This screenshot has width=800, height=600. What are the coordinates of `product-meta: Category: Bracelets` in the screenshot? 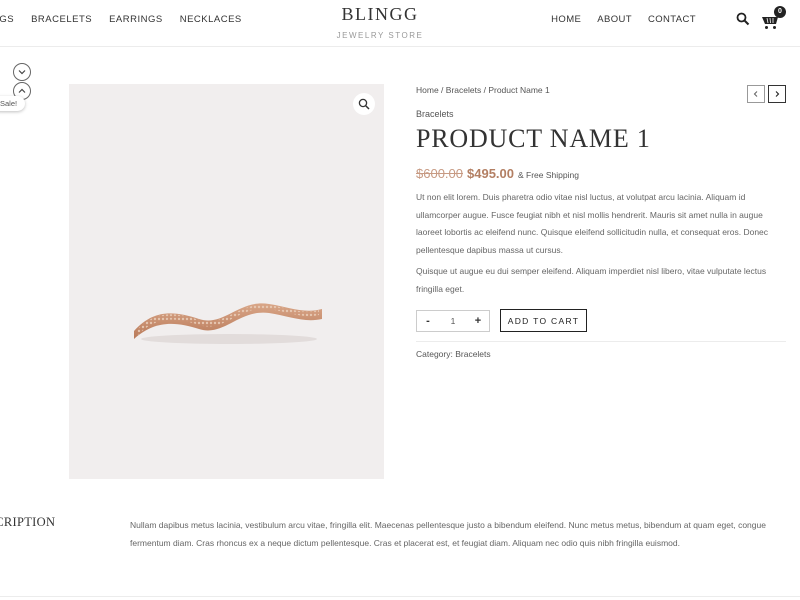 It's located at (601, 354).